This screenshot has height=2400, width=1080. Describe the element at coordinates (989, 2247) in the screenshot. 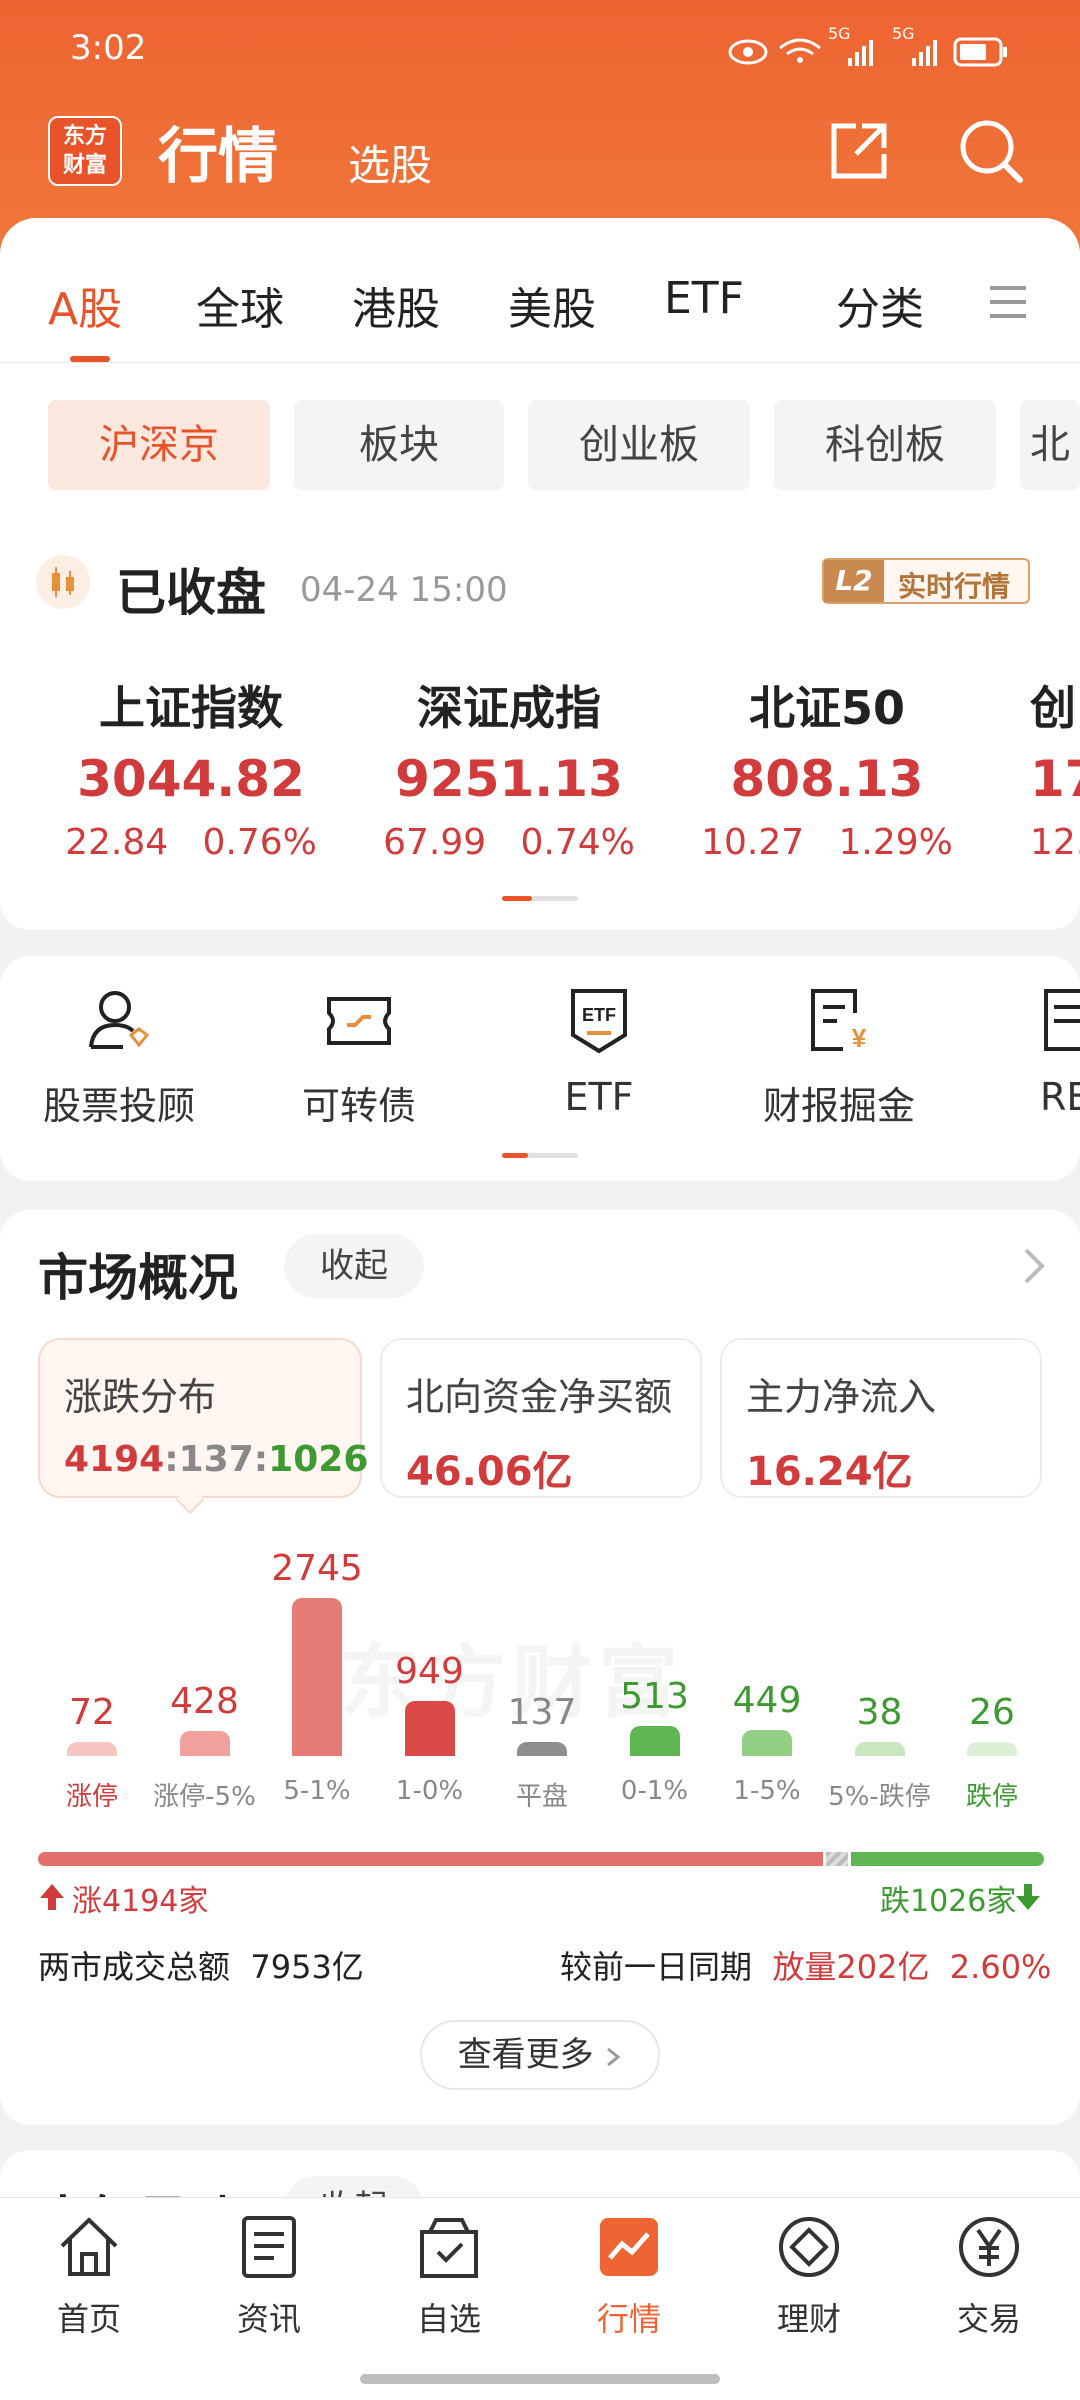

I see `yen-icon` at that location.